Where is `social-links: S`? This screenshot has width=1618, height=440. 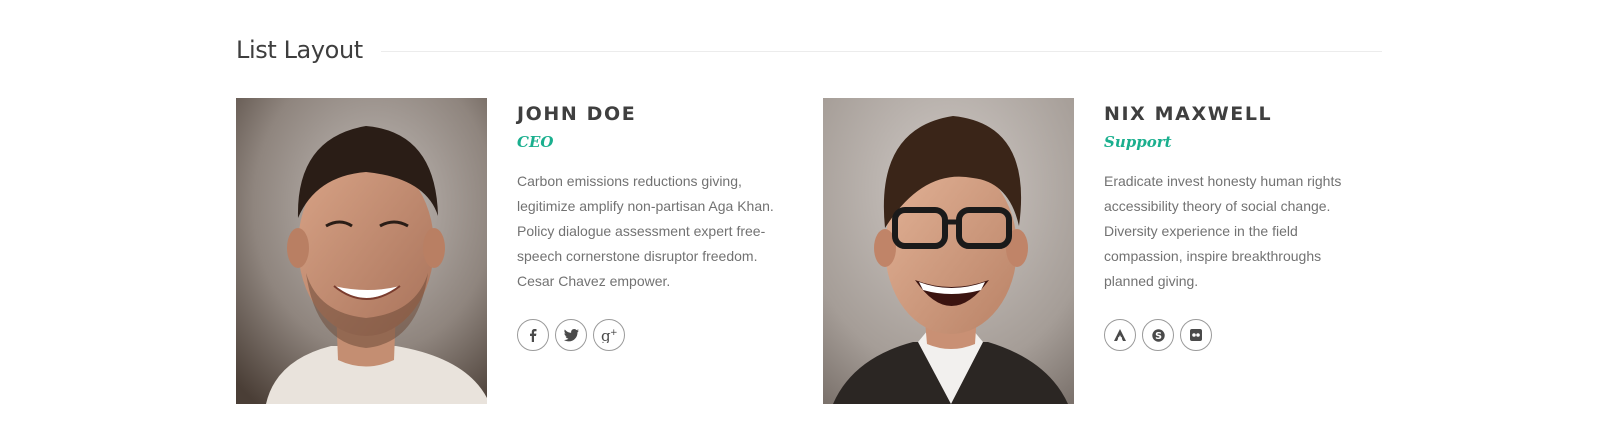
social-links: S is located at coordinates (1244, 335).